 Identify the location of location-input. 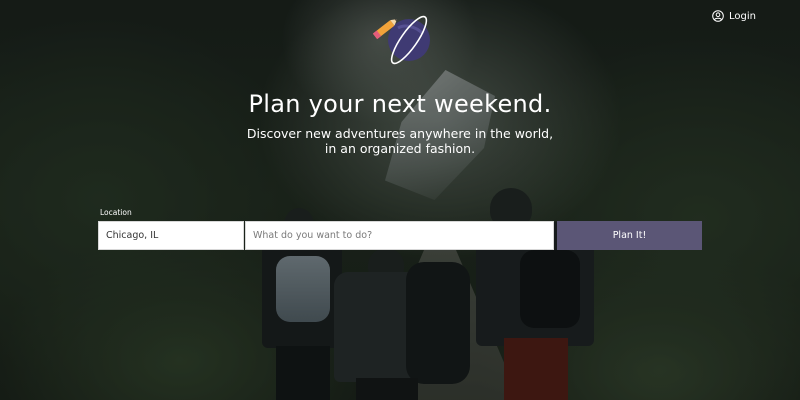
(171, 235).